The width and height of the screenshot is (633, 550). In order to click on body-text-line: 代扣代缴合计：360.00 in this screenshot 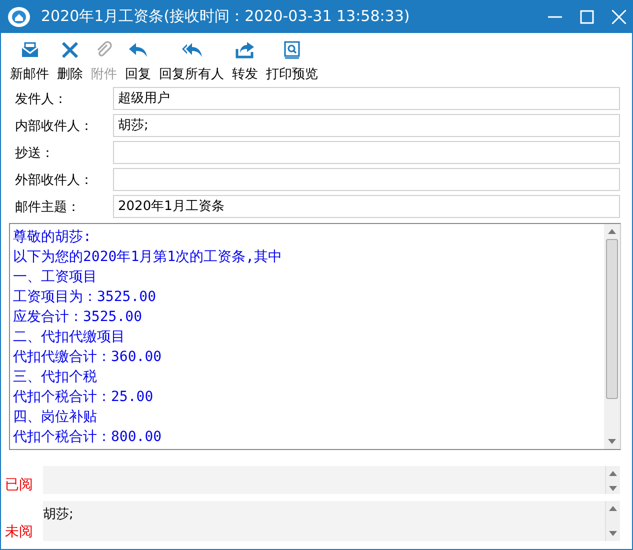, I will do `click(88, 357)`.